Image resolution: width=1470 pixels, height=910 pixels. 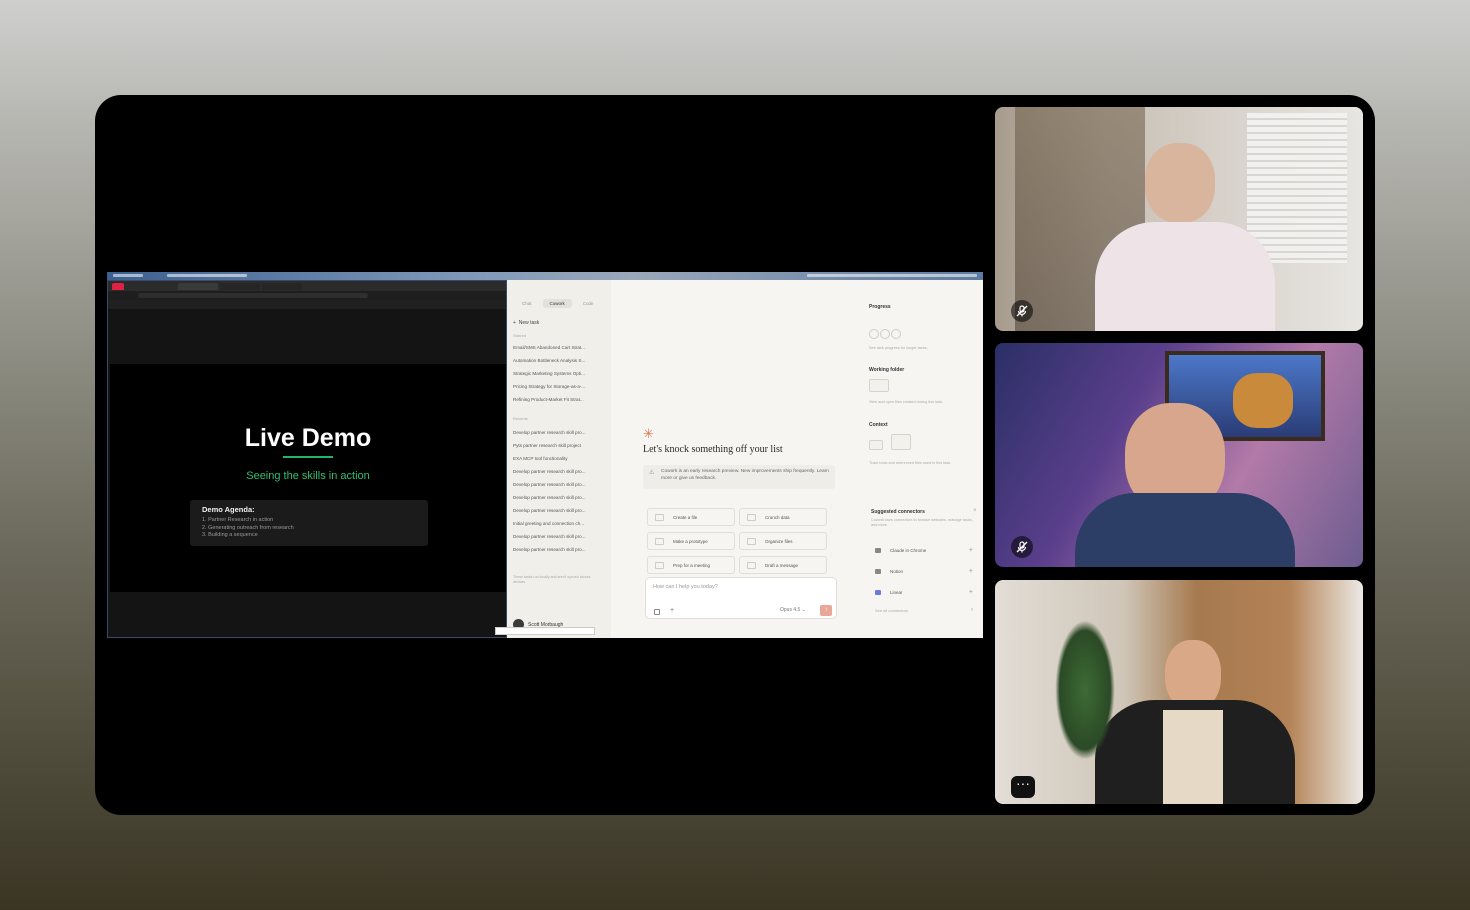 What do you see at coordinates (783, 541) in the screenshot?
I see `chip-organize-files: Organize files` at bounding box center [783, 541].